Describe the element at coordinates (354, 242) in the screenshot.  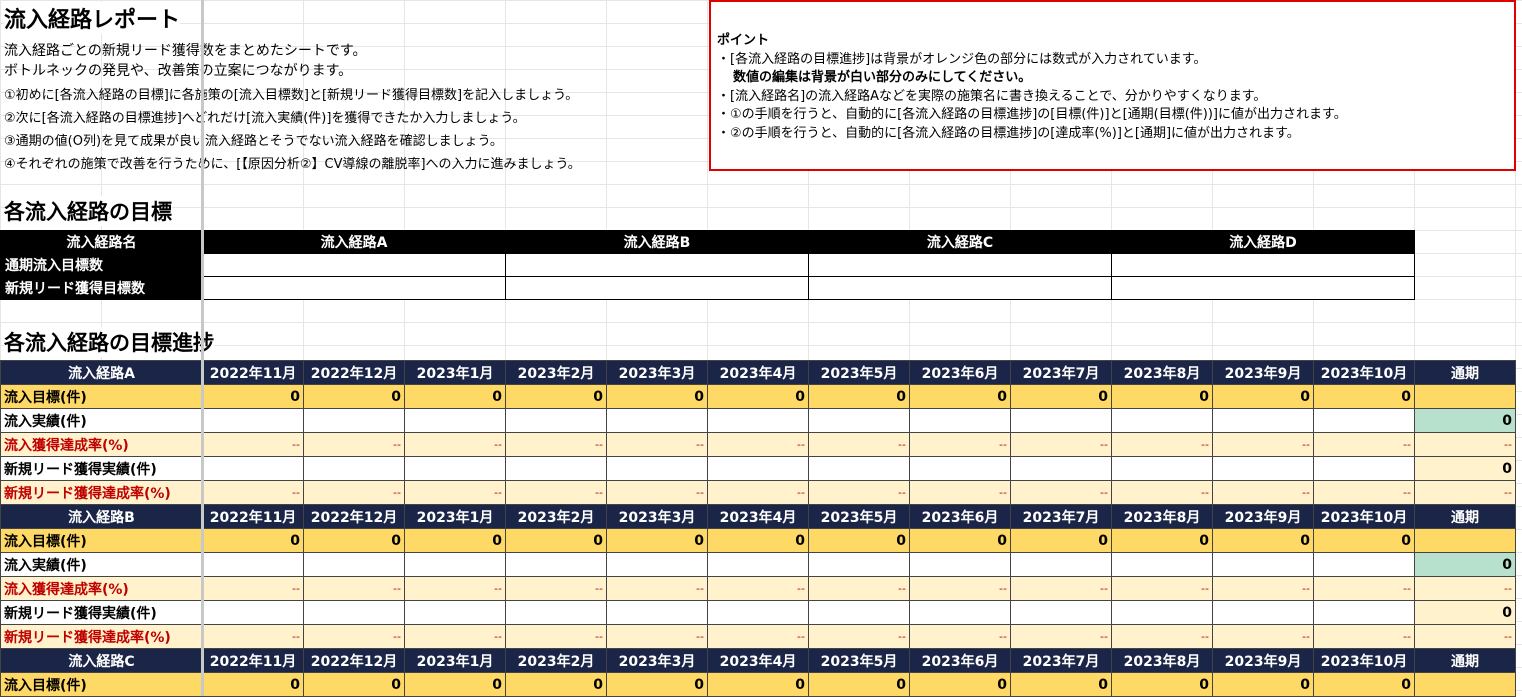
I see `goal-route-a: 流入経路A` at that location.